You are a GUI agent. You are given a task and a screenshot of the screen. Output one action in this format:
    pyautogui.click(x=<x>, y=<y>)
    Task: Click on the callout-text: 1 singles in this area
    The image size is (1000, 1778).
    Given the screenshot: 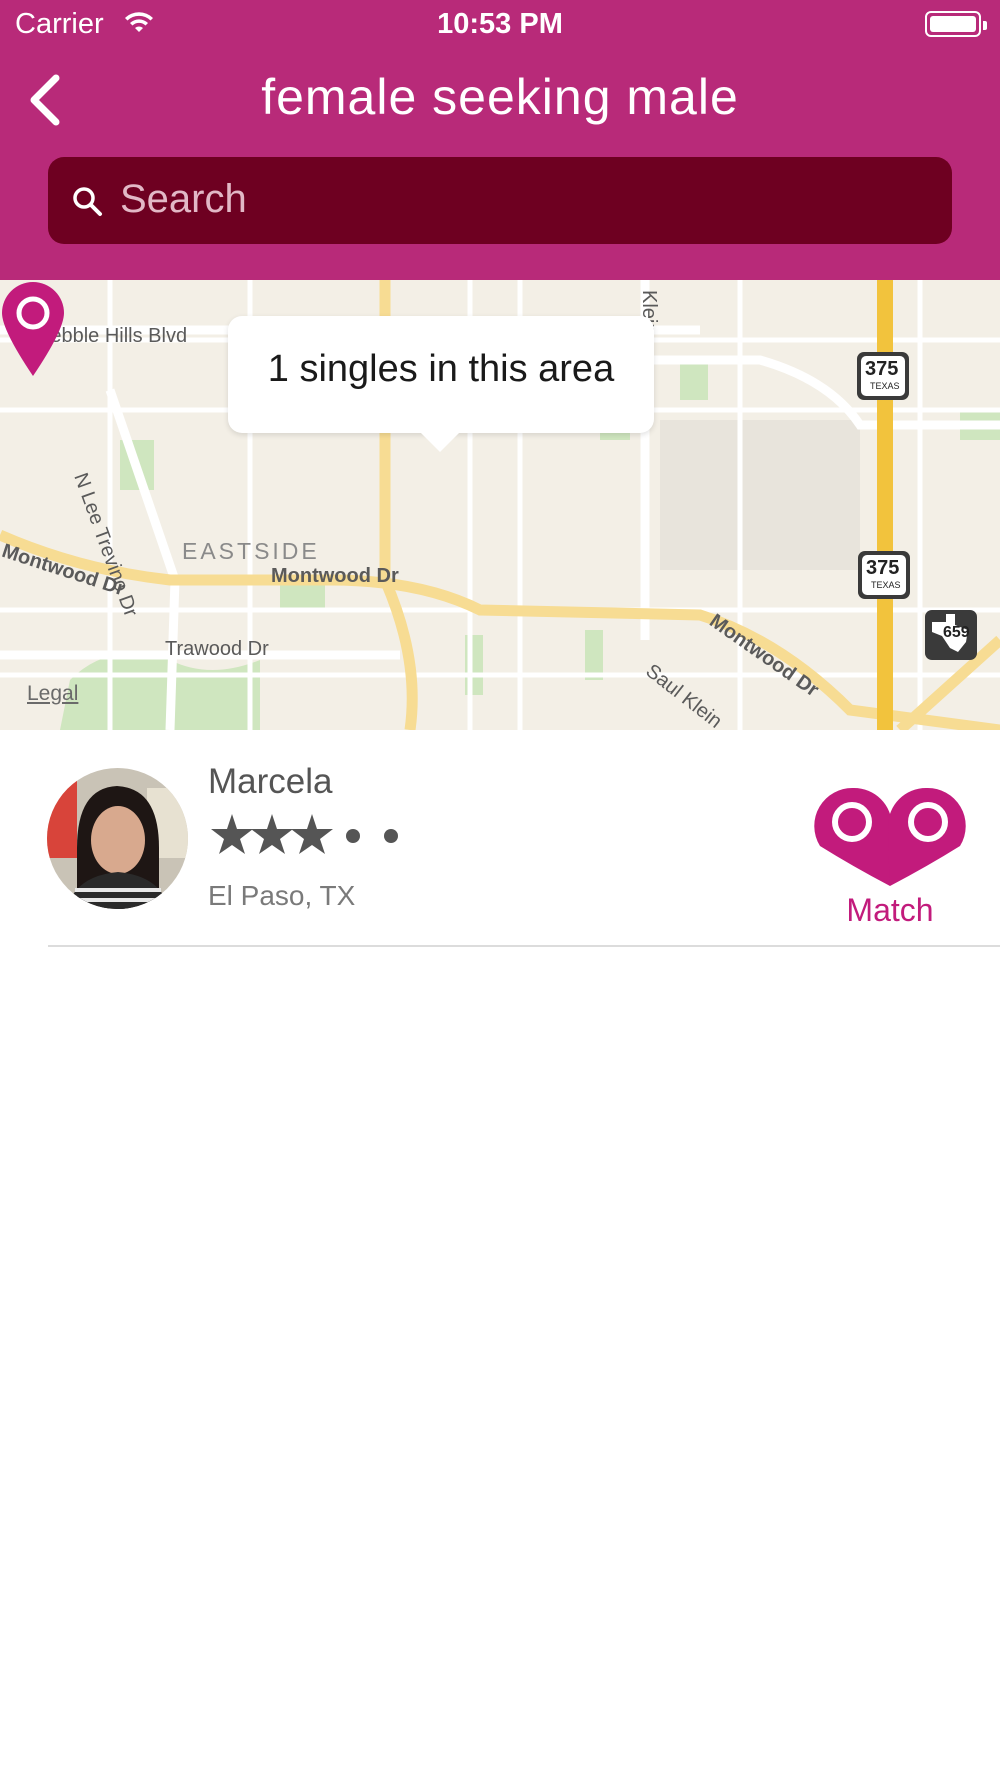 What is the action you would take?
    pyautogui.click(x=441, y=369)
    